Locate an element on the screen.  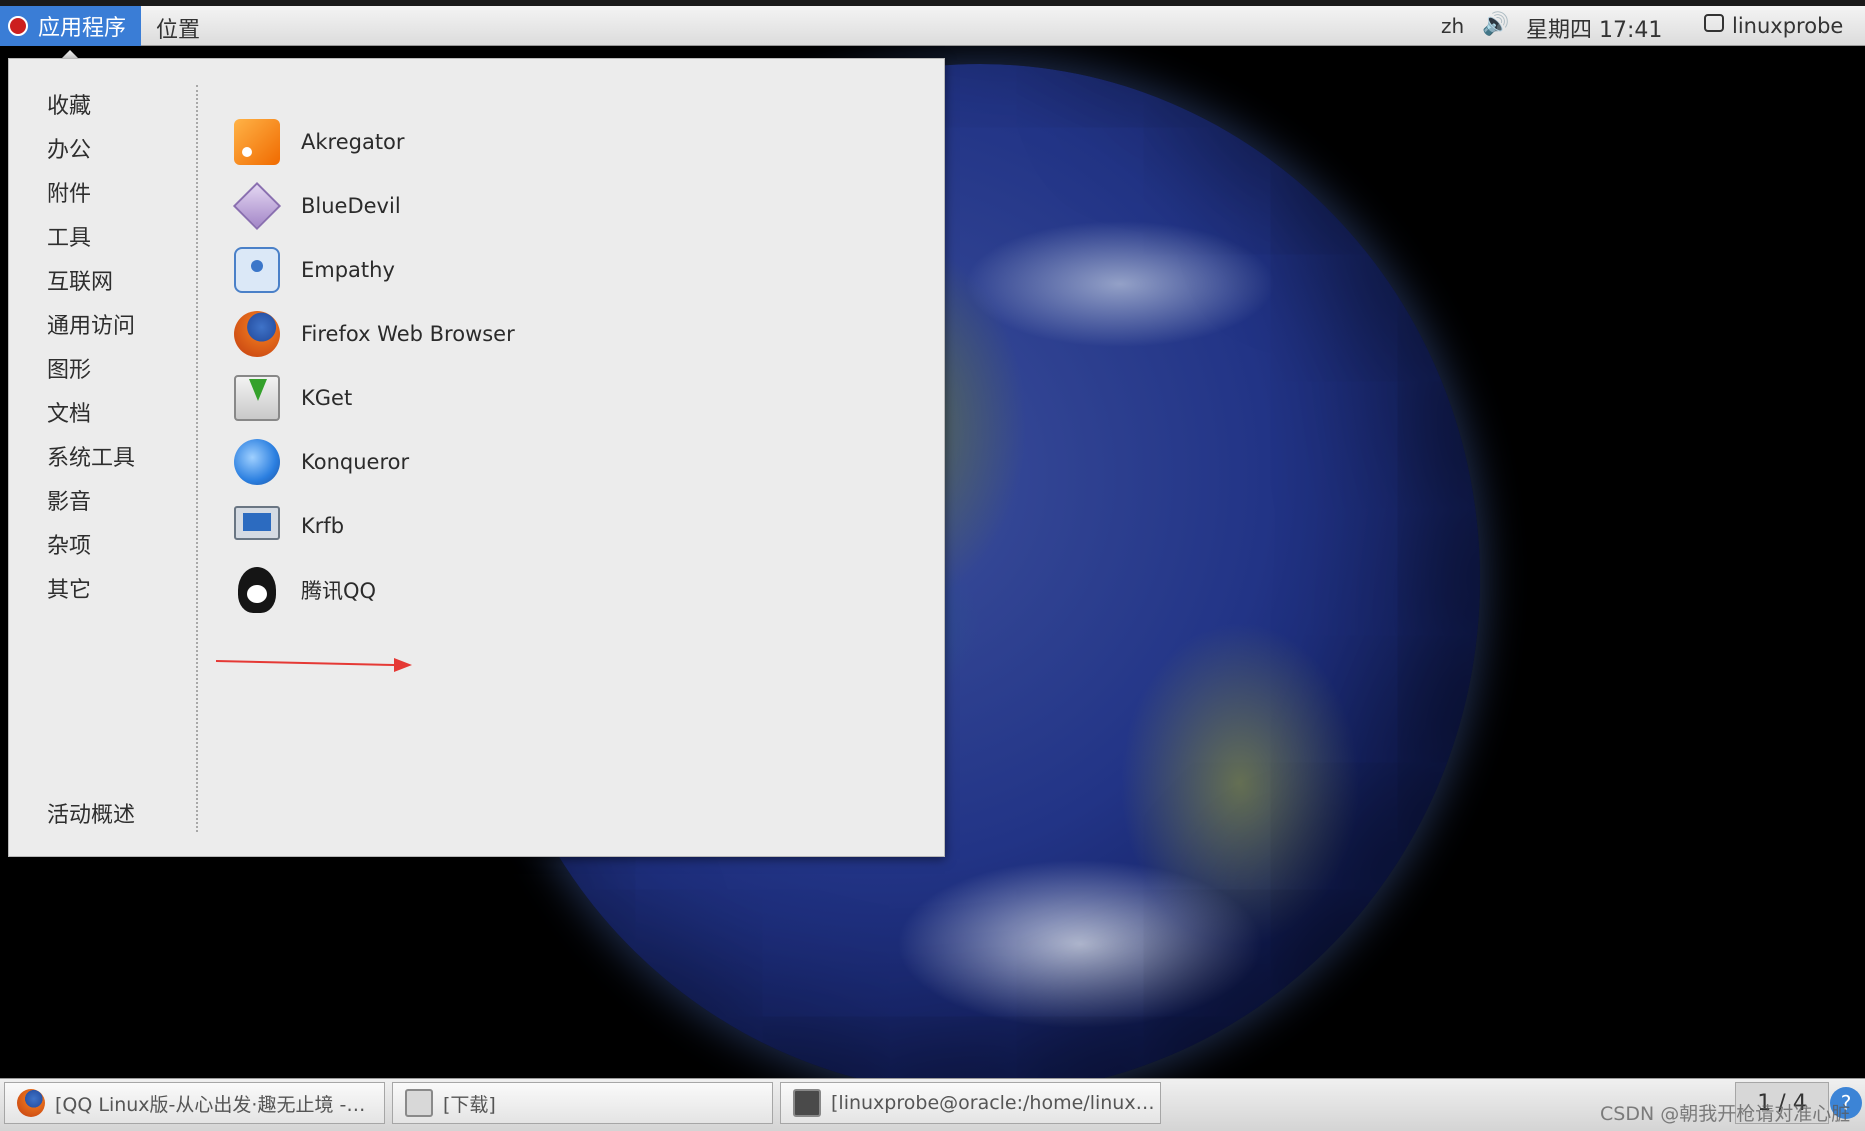
app-konqueror: Konqueror is located at coordinates (321, 462).